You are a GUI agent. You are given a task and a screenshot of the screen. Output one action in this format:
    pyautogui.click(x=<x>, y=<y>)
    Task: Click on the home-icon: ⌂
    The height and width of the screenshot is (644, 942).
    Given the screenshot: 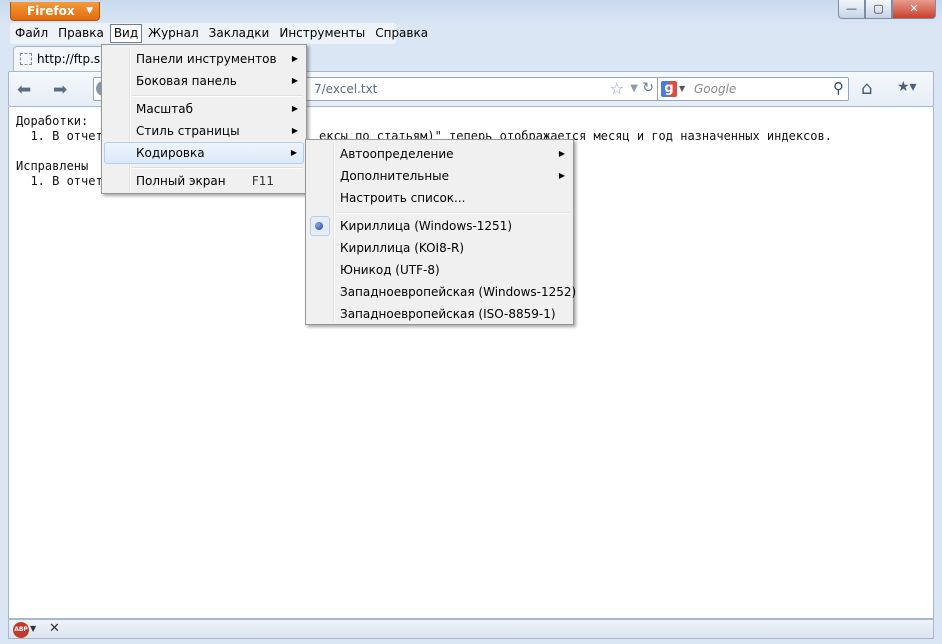 What is the action you would take?
    pyautogui.click(x=866, y=88)
    